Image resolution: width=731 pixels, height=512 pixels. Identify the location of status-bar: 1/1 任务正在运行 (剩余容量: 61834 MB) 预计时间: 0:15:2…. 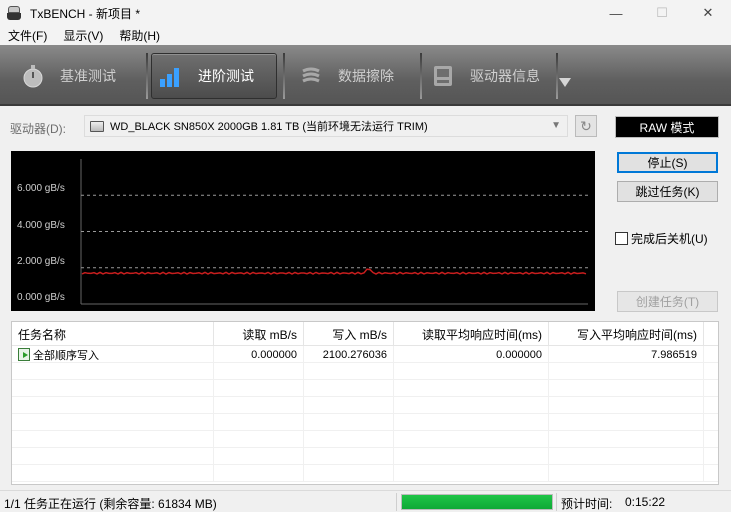
(365, 501).